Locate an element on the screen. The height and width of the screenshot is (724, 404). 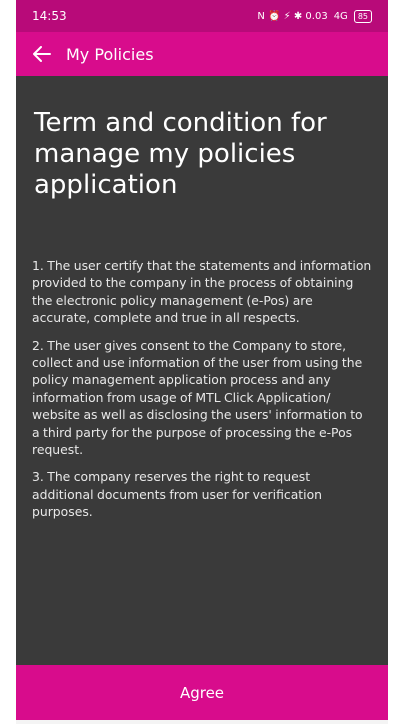
status-icons: N ⏰ ⚡ ✱ 0.03 4G 85 is located at coordinates (314, 16).